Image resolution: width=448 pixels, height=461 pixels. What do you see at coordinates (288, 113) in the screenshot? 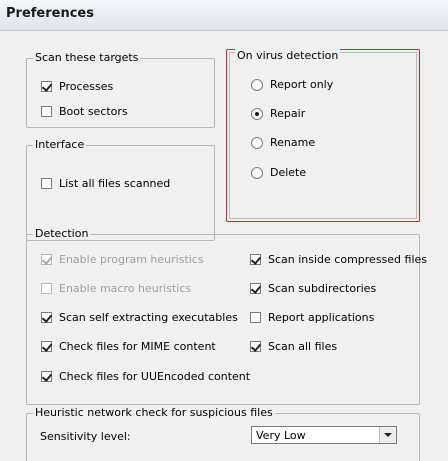
I see `radio-label: Repair` at bounding box center [288, 113].